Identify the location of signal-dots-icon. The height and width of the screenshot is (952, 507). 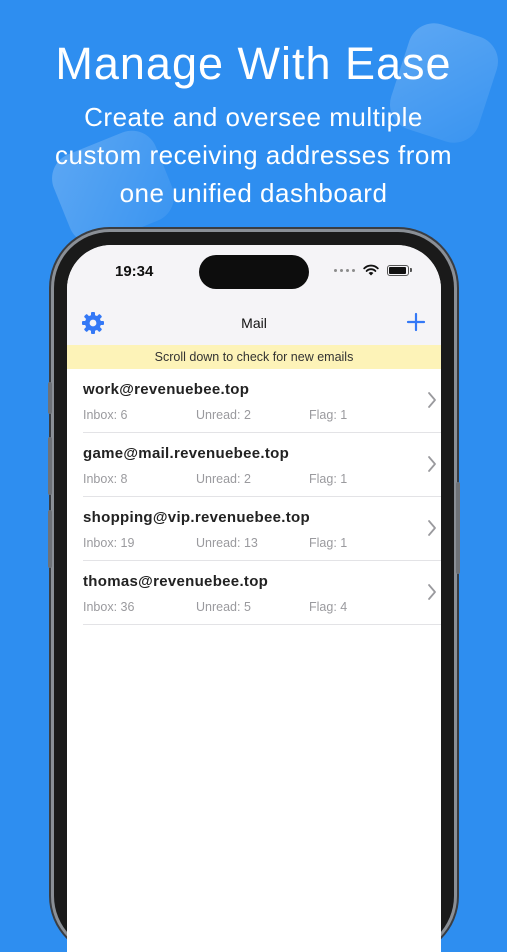
(344, 270).